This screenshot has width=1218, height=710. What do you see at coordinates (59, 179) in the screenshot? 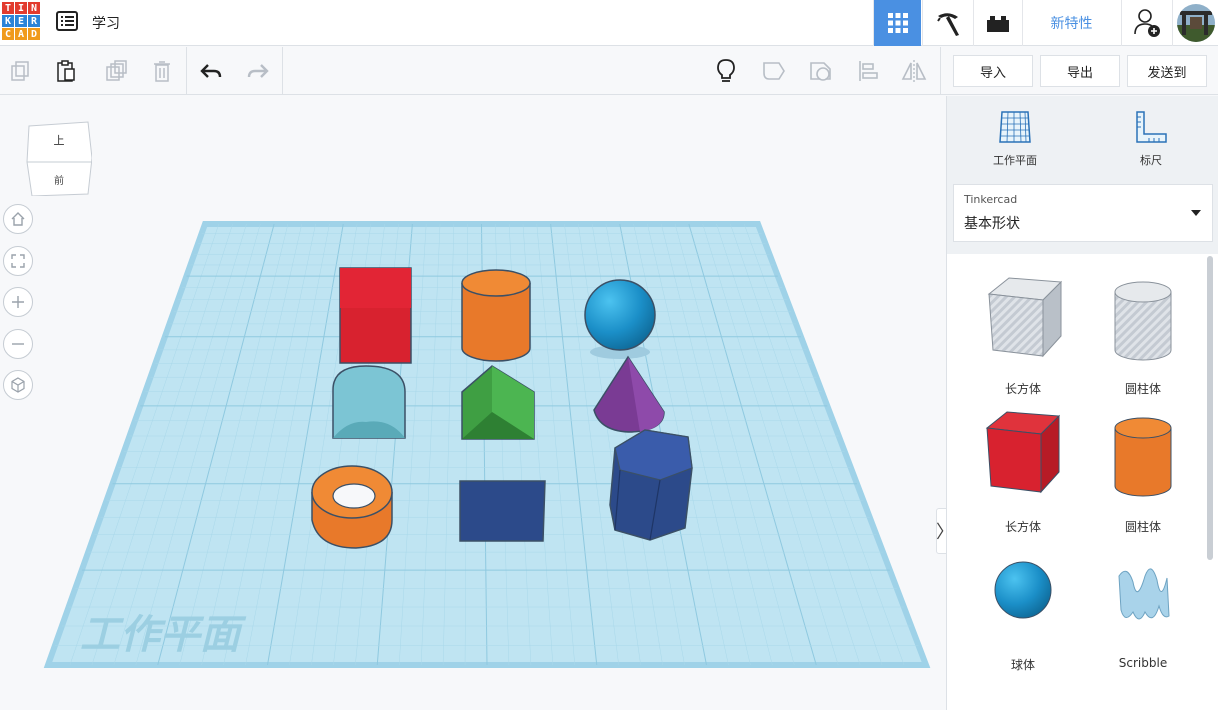
I see `view-cube-front-label: 前` at bounding box center [59, 179].